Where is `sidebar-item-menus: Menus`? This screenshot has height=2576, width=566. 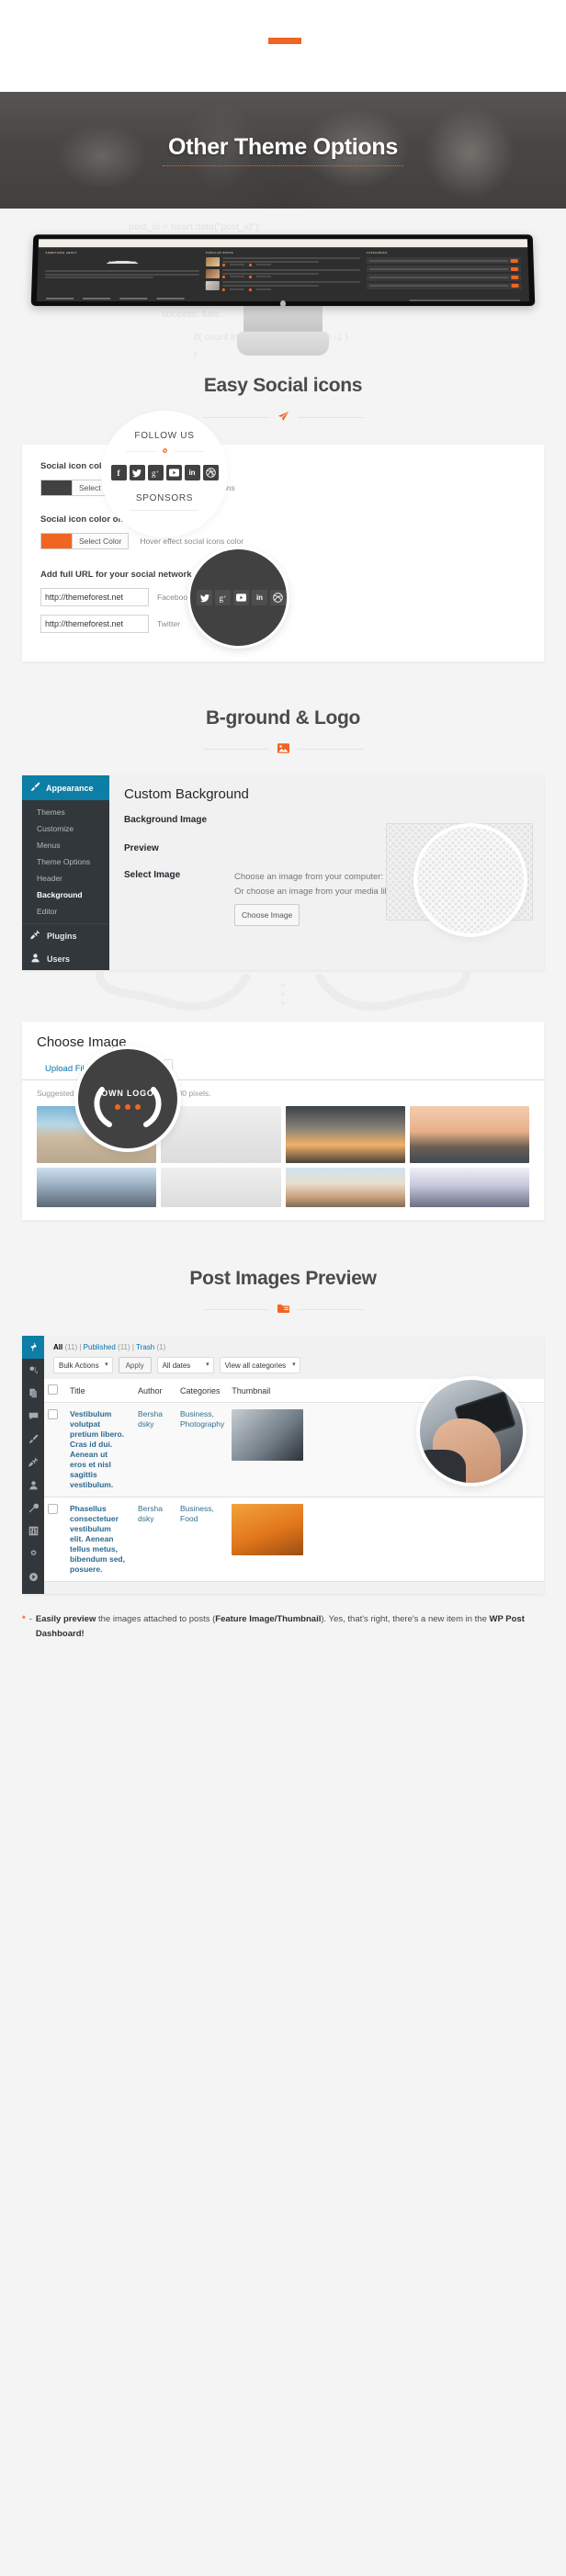
sidebar-item-menus: Menus is located at coordinates (65, 845).